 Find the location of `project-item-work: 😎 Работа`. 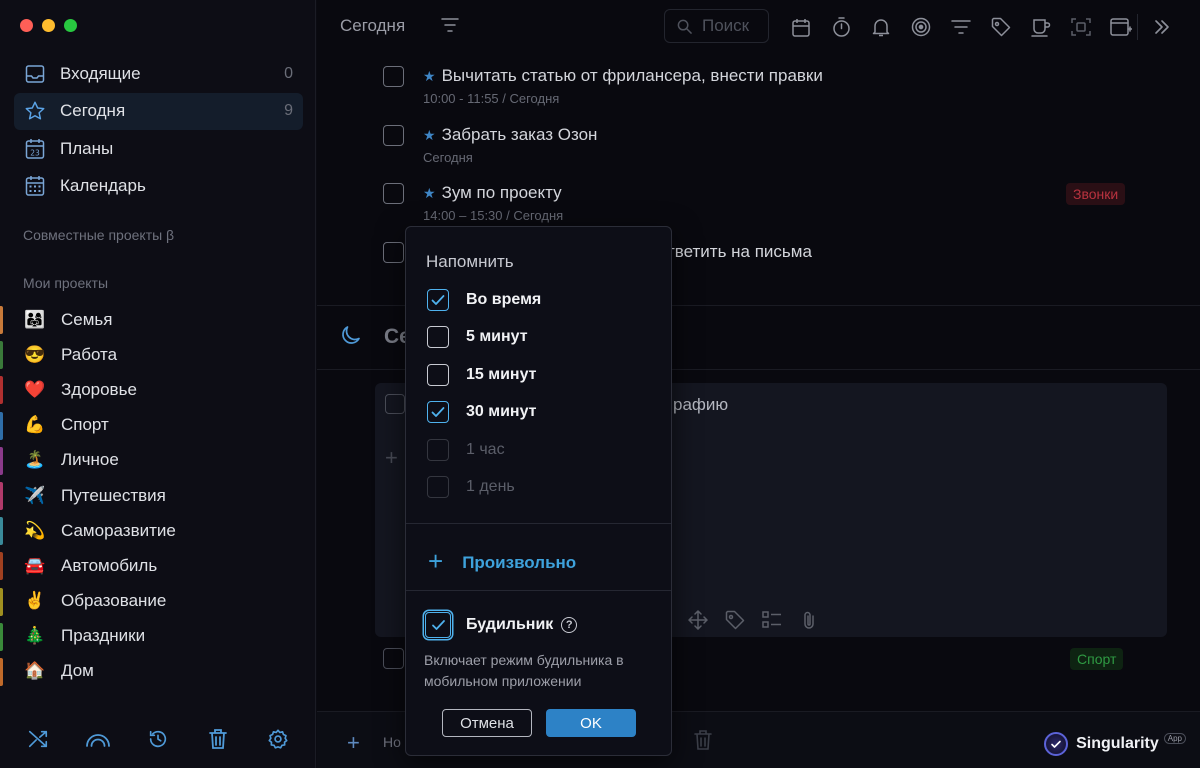

project-item-work: 😎 Работа is located at coordinates (158, 354).